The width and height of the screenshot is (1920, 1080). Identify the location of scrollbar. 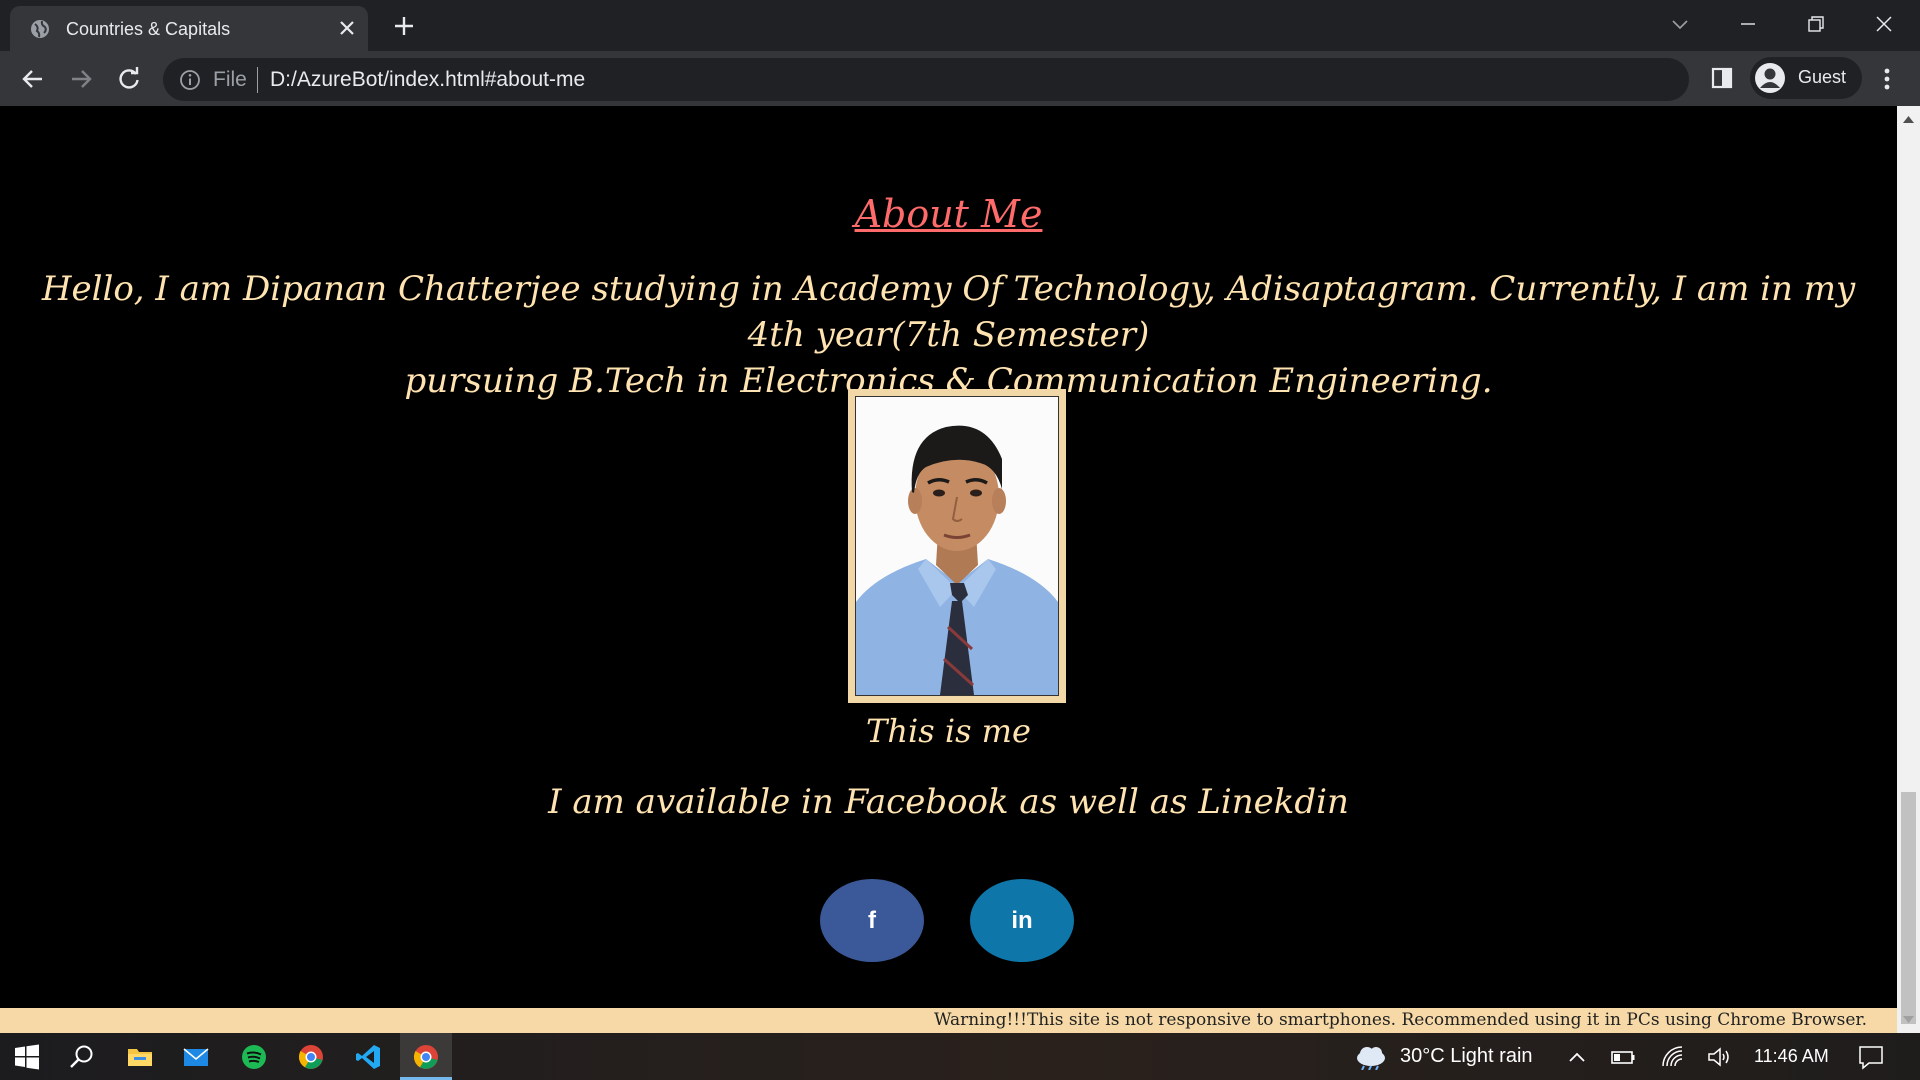
(1908, 569).